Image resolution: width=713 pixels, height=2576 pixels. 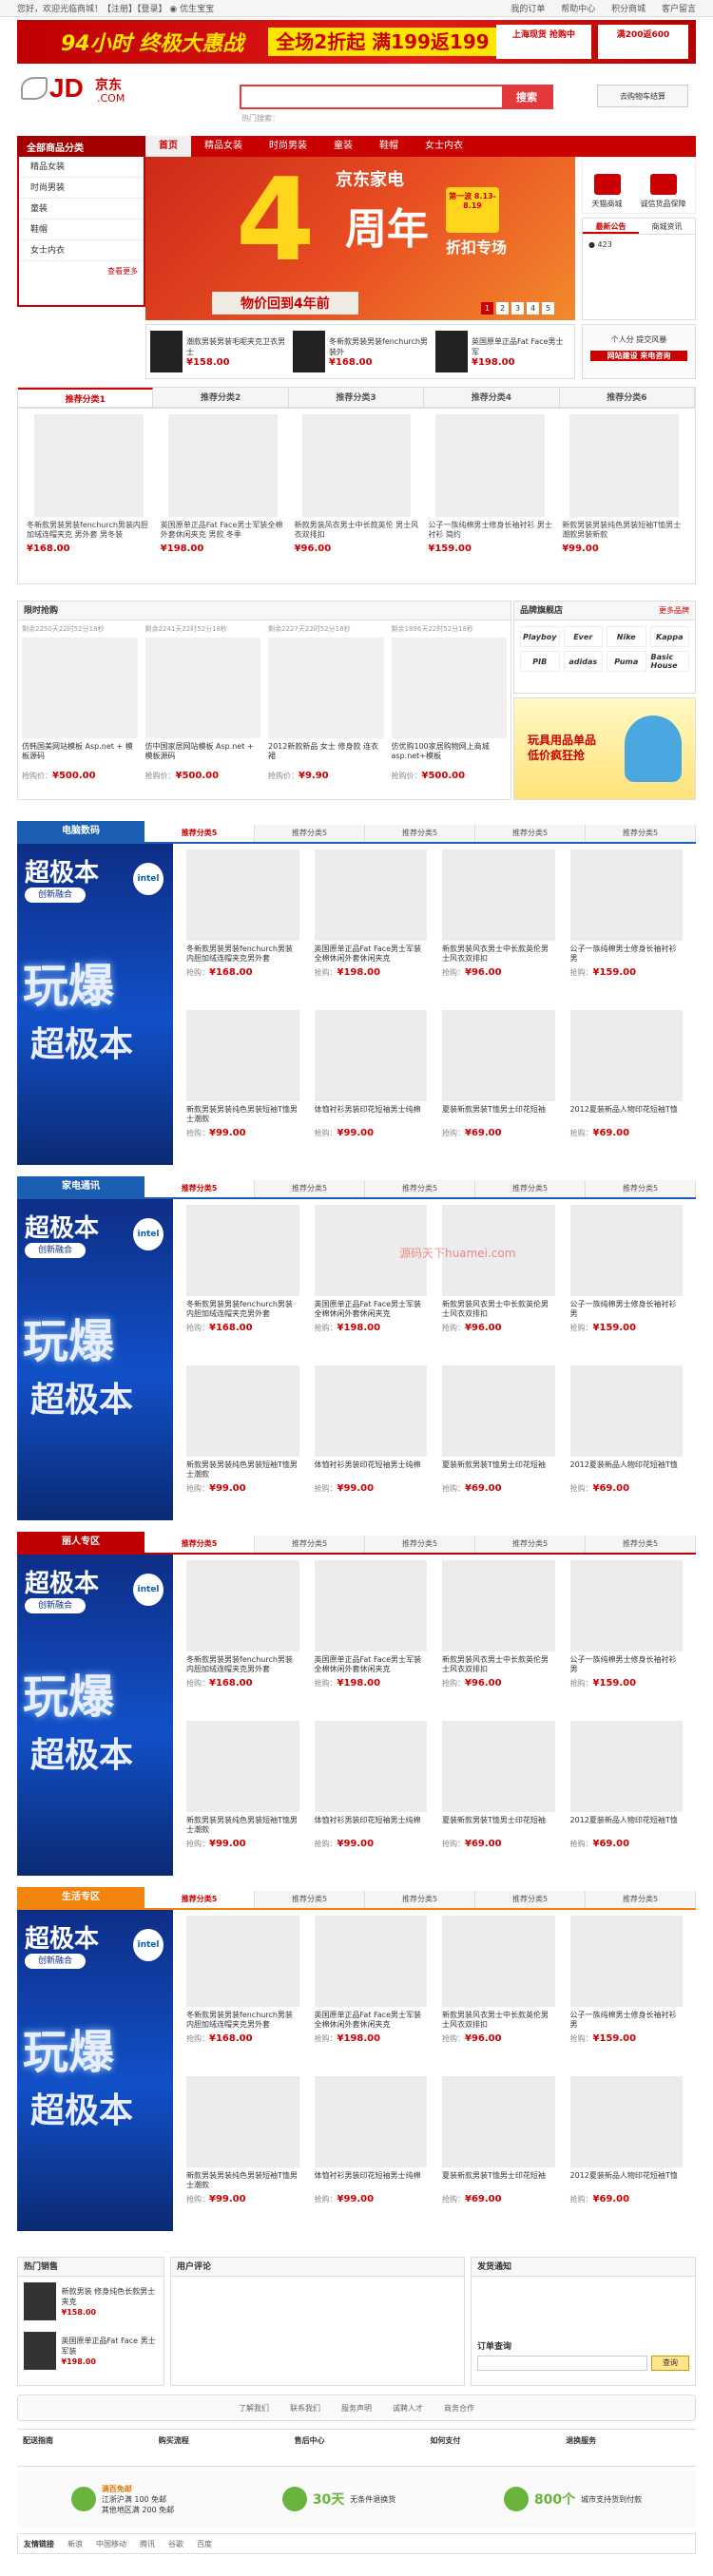 What do you see at coordinates (604, 748) in the screenshot?
I see `toy-ad: 玩具用品单品 低价疯狂抢` at bounding box center [604, 748].